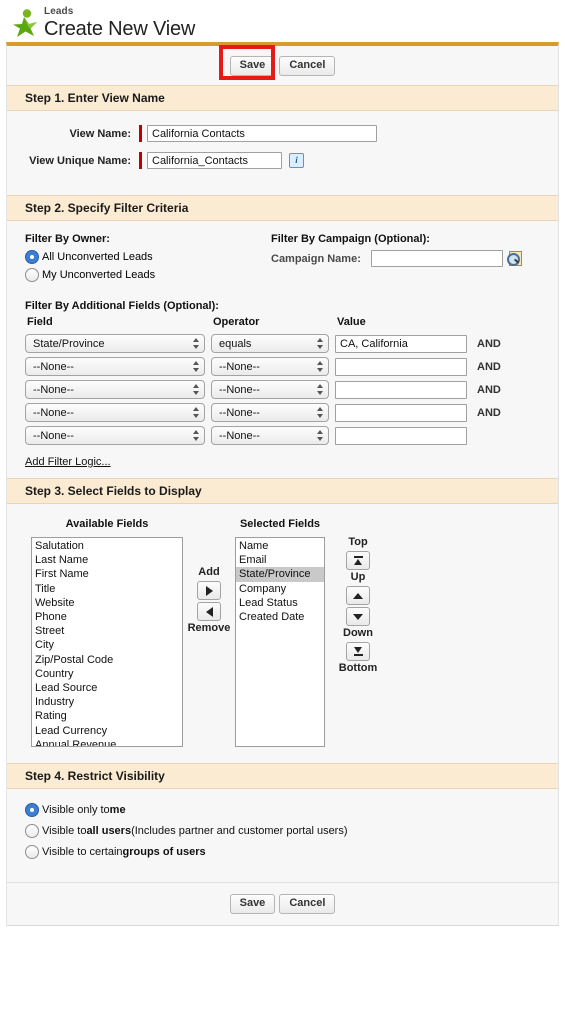 The height and width of the screenshot is (1024, 565). What do you see at coordinates (280, 589) in the screenshot?
I see `list-item: Company` at bounding box center [280, 589].